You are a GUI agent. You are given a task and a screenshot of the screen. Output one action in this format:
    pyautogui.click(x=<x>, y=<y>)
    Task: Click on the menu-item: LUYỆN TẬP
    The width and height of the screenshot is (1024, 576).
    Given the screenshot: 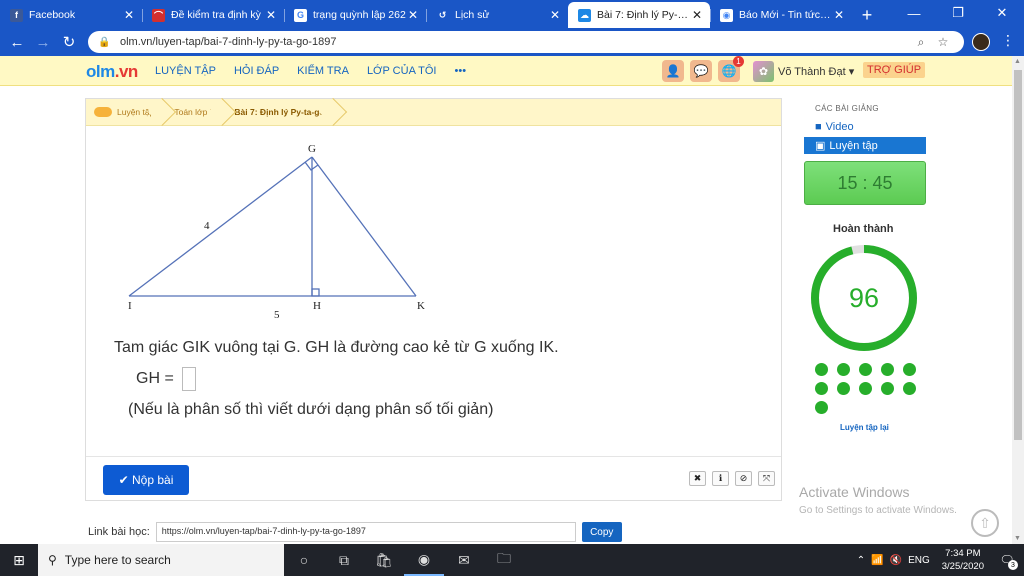 What is the action you would take?
    pyautogui.click(x=185, y=71)
    